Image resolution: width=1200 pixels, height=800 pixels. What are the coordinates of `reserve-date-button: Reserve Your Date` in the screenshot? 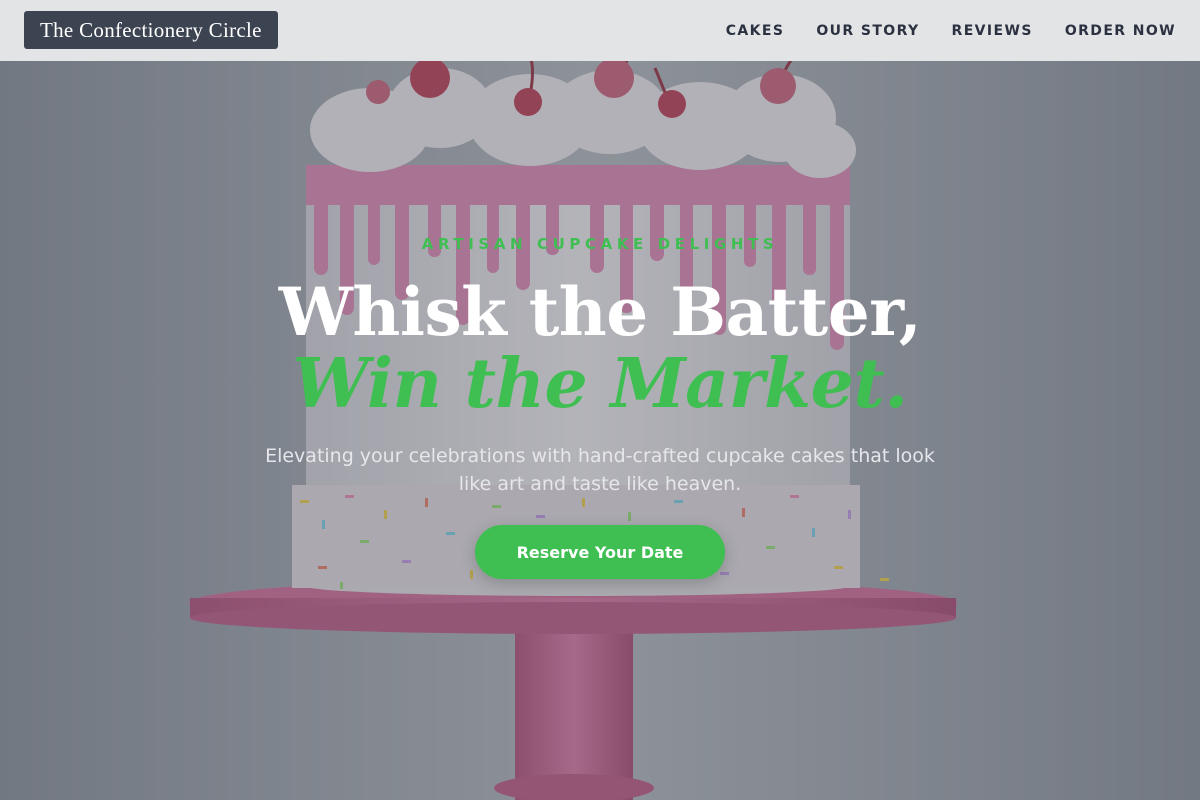 It's located at (600, 552).